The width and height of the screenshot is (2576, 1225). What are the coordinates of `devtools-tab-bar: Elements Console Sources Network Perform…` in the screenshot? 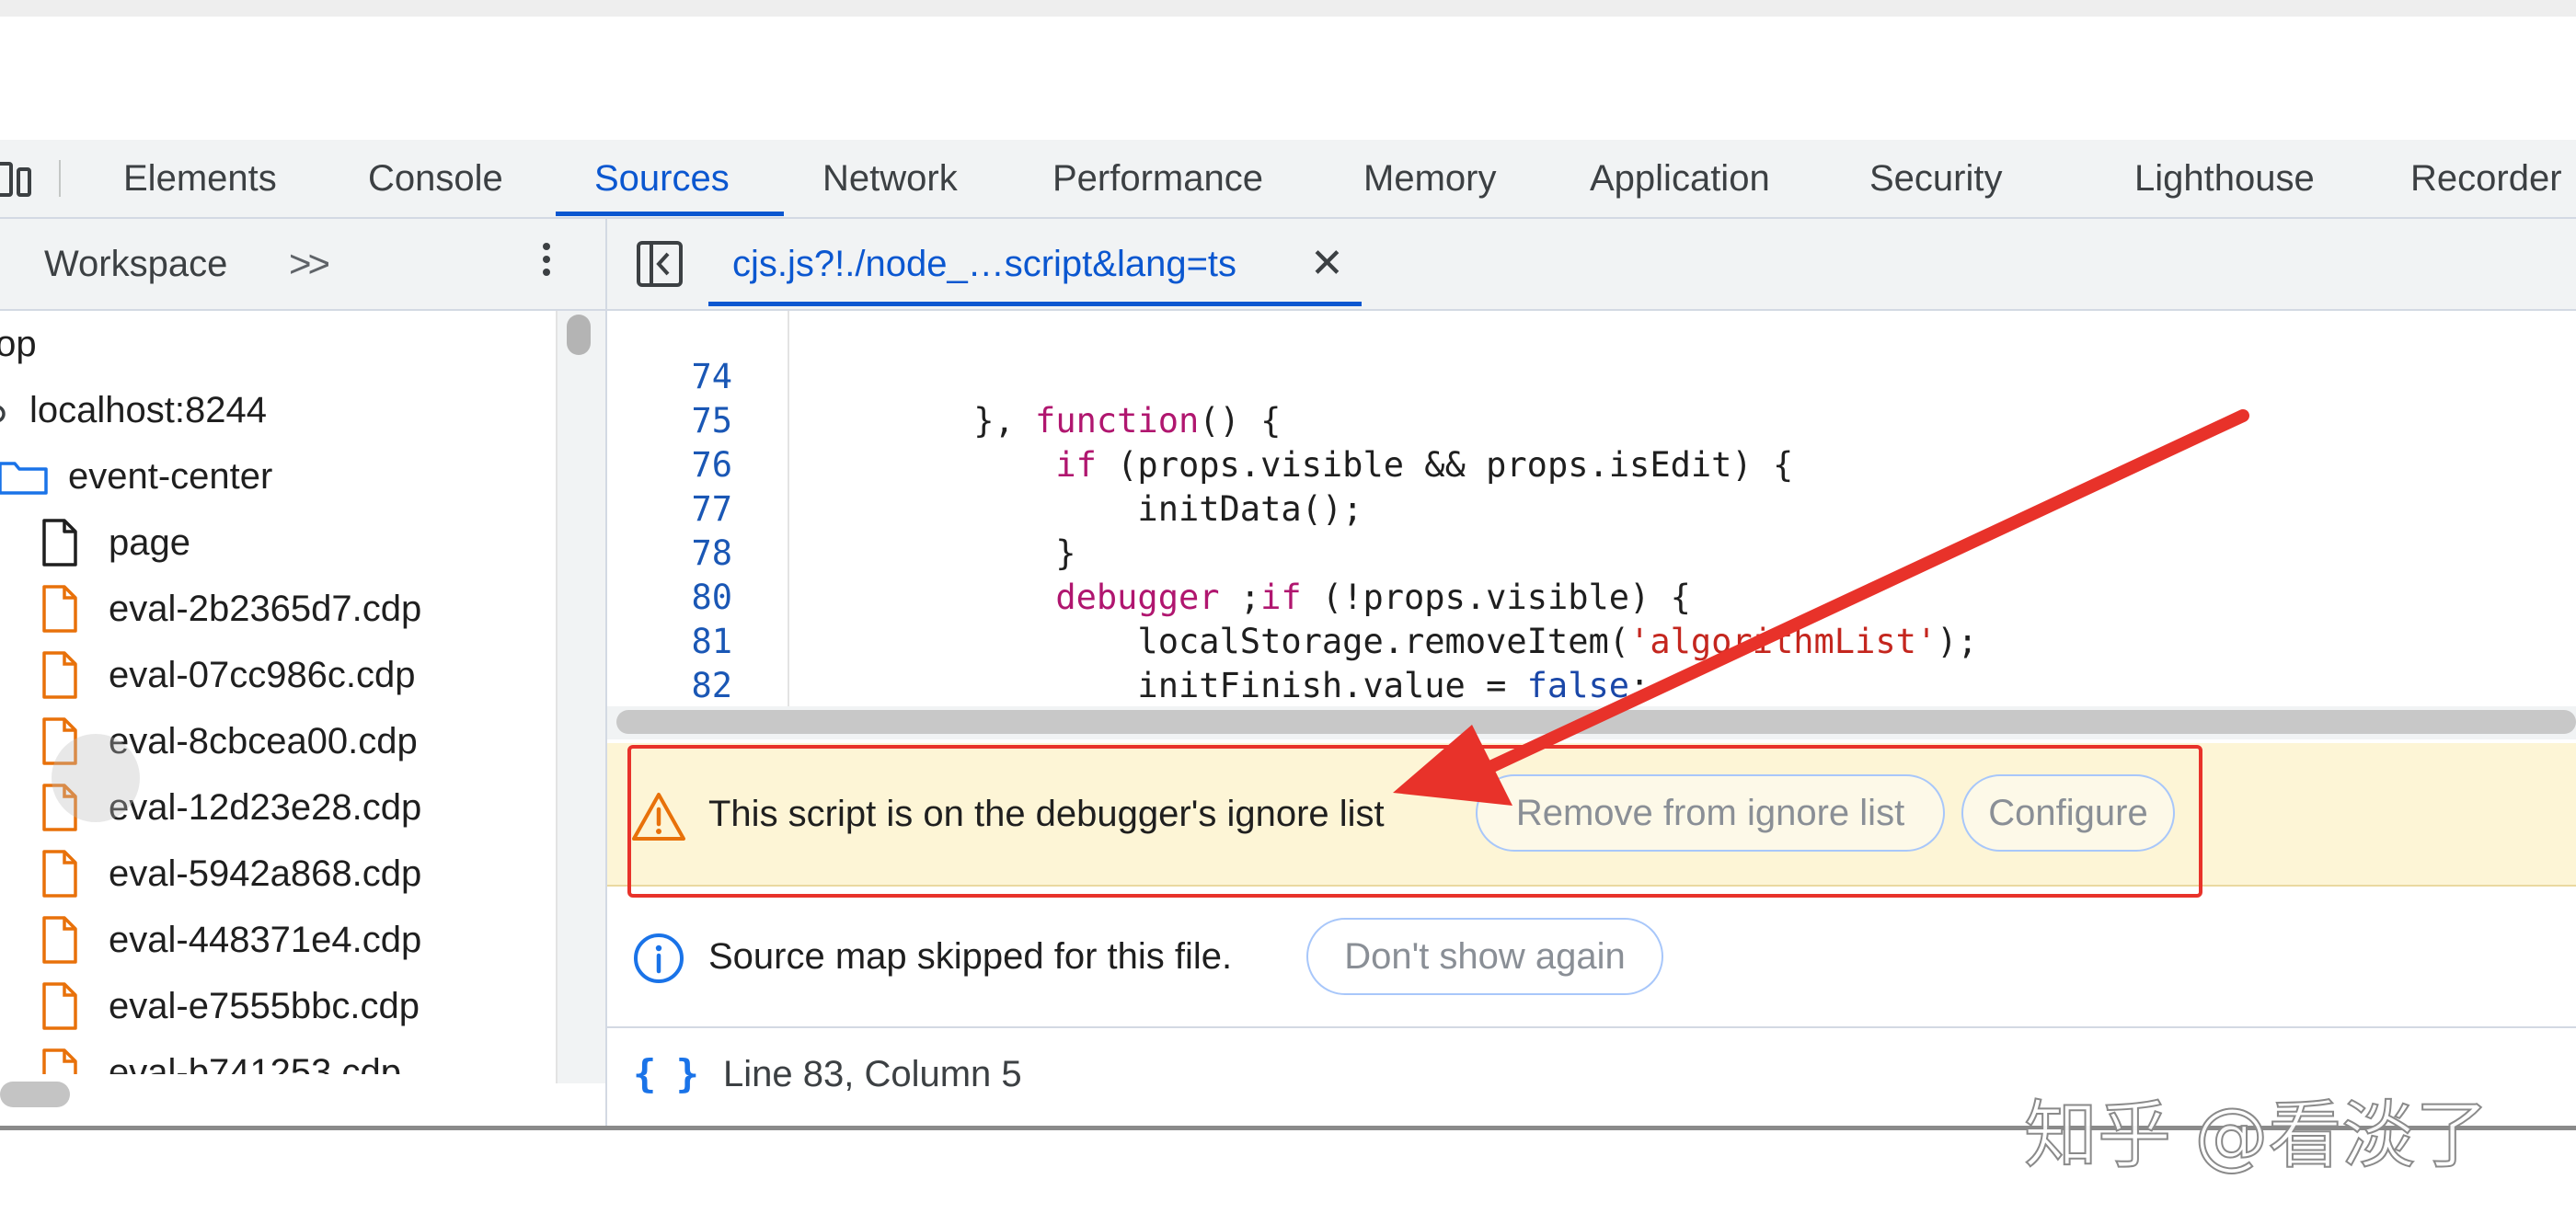 It's located at (1288, 179).